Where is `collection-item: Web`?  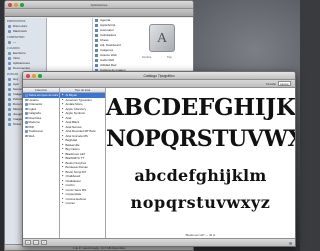 collection-item: Web is located at coordinates (41, 136).